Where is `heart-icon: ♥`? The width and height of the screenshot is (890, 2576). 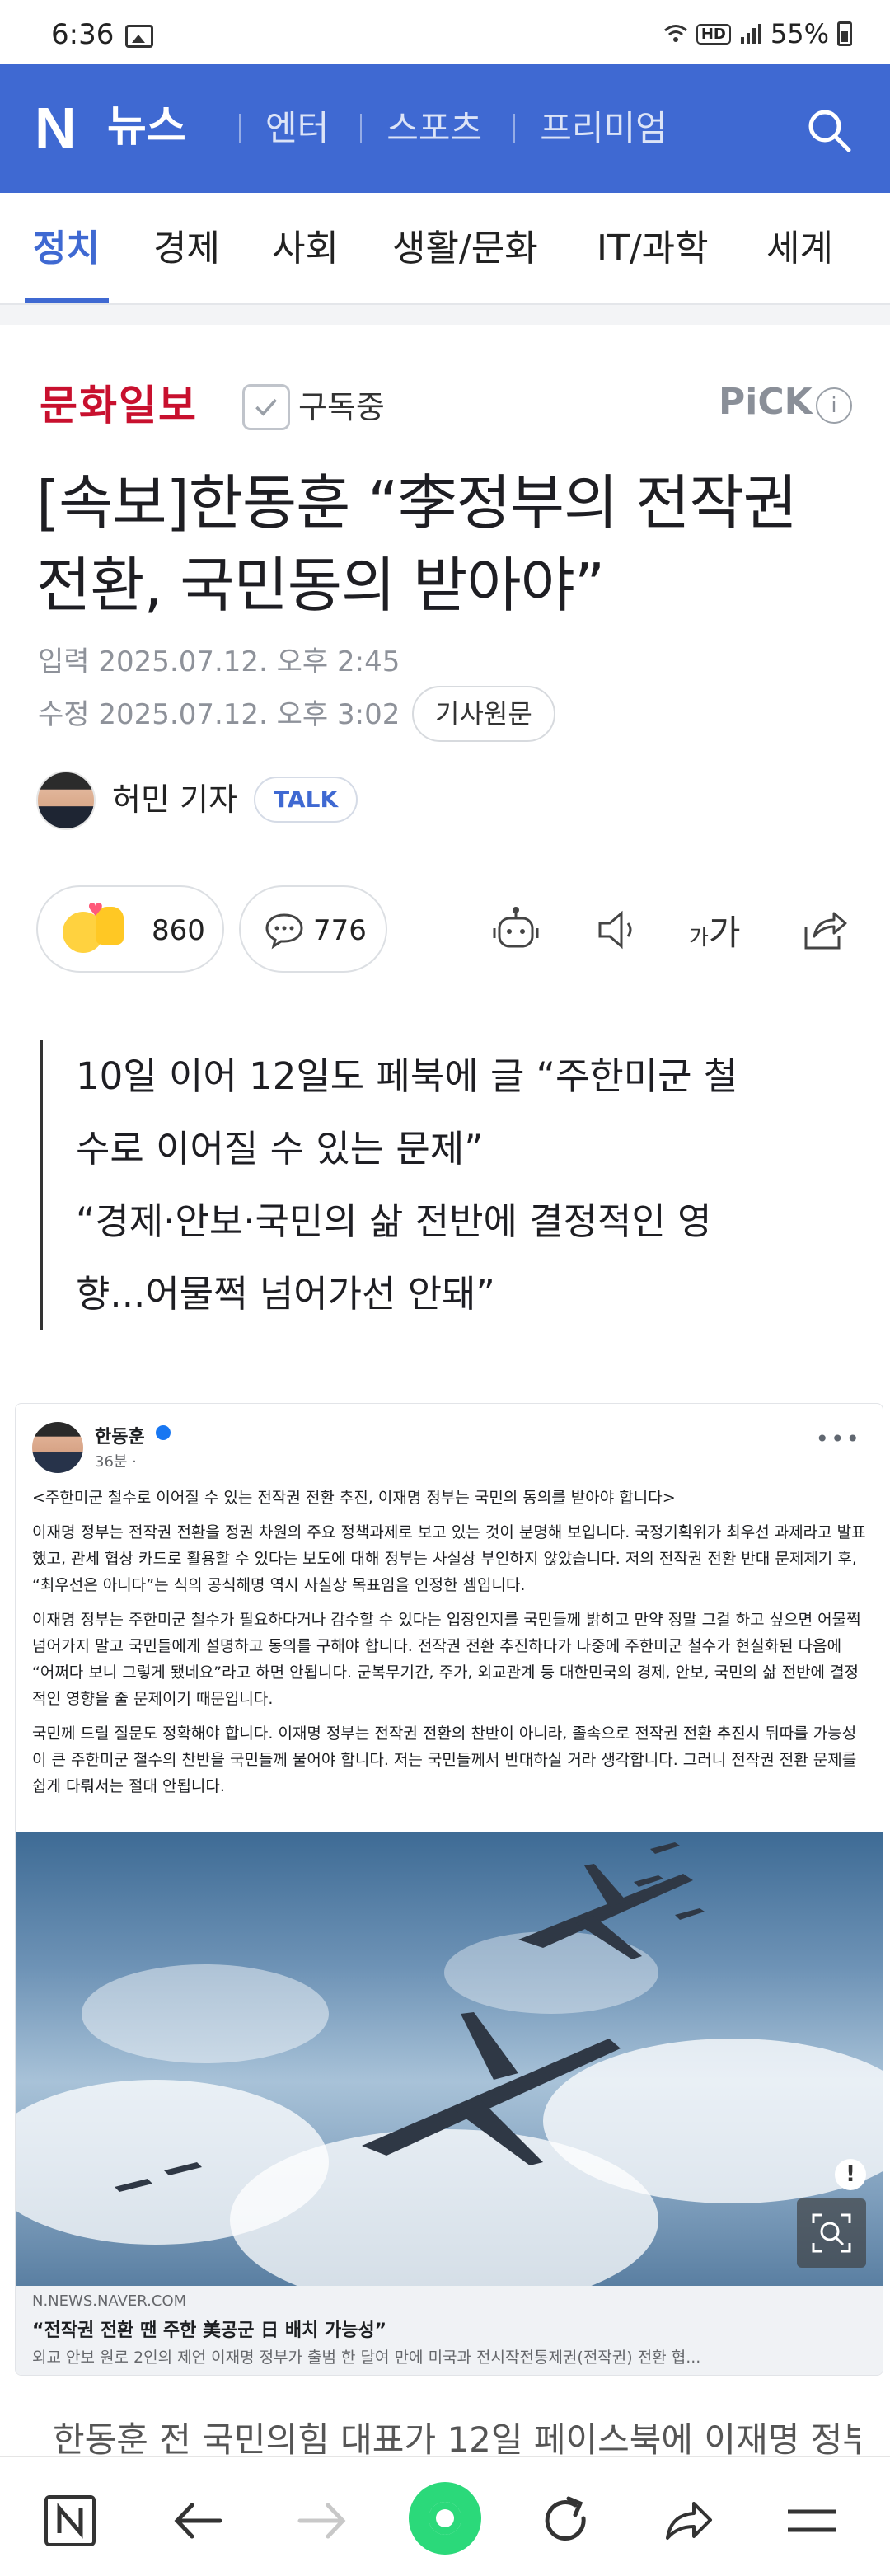 heart-icon: ♥ is located at coordinates (95, 911).